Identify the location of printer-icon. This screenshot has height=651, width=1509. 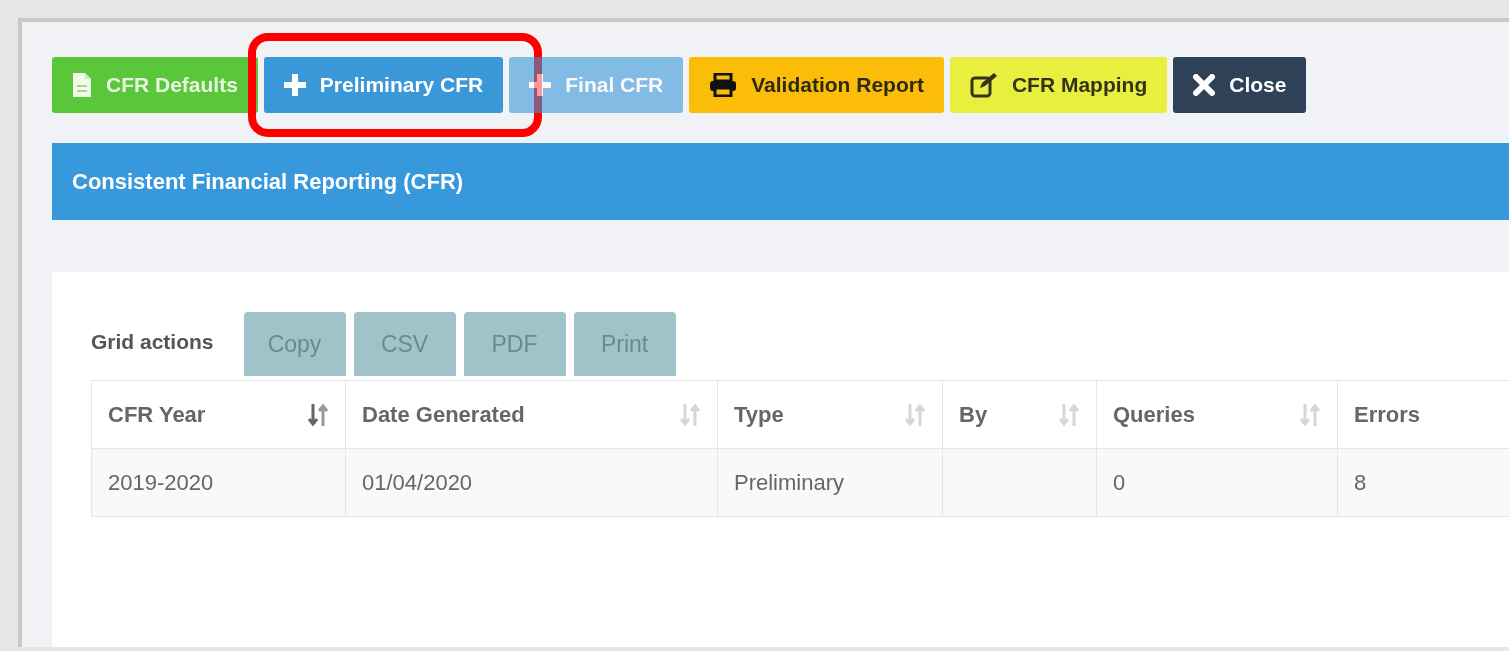
(723, 85).